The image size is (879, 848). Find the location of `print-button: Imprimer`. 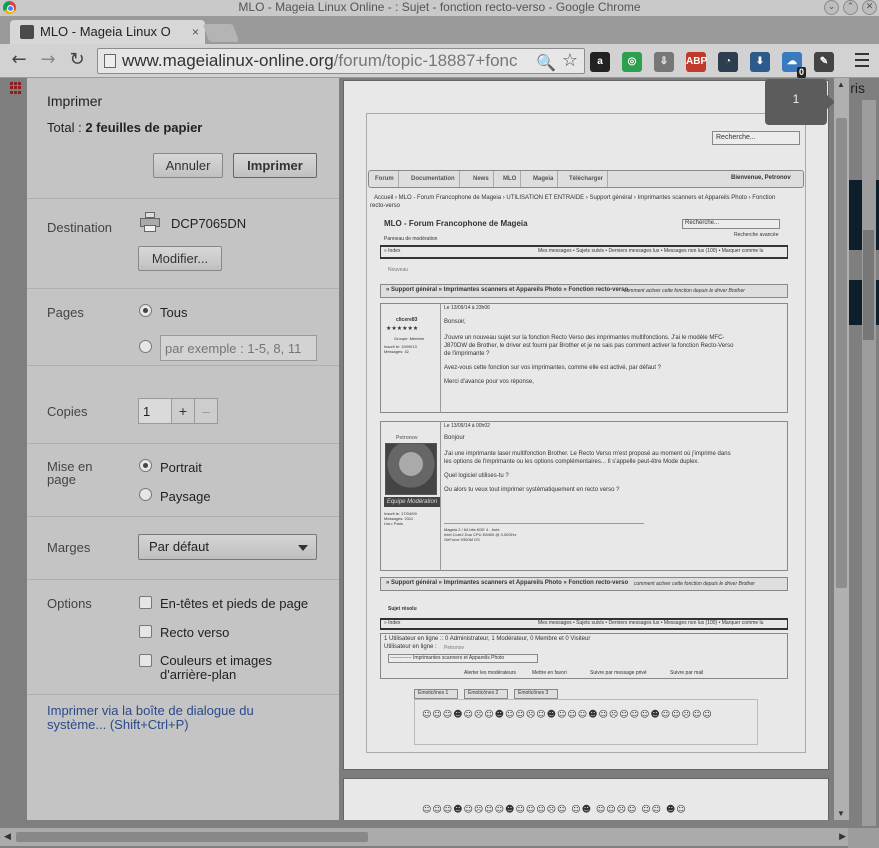

print-button: Imprimer is located at coordinates (275, 165).